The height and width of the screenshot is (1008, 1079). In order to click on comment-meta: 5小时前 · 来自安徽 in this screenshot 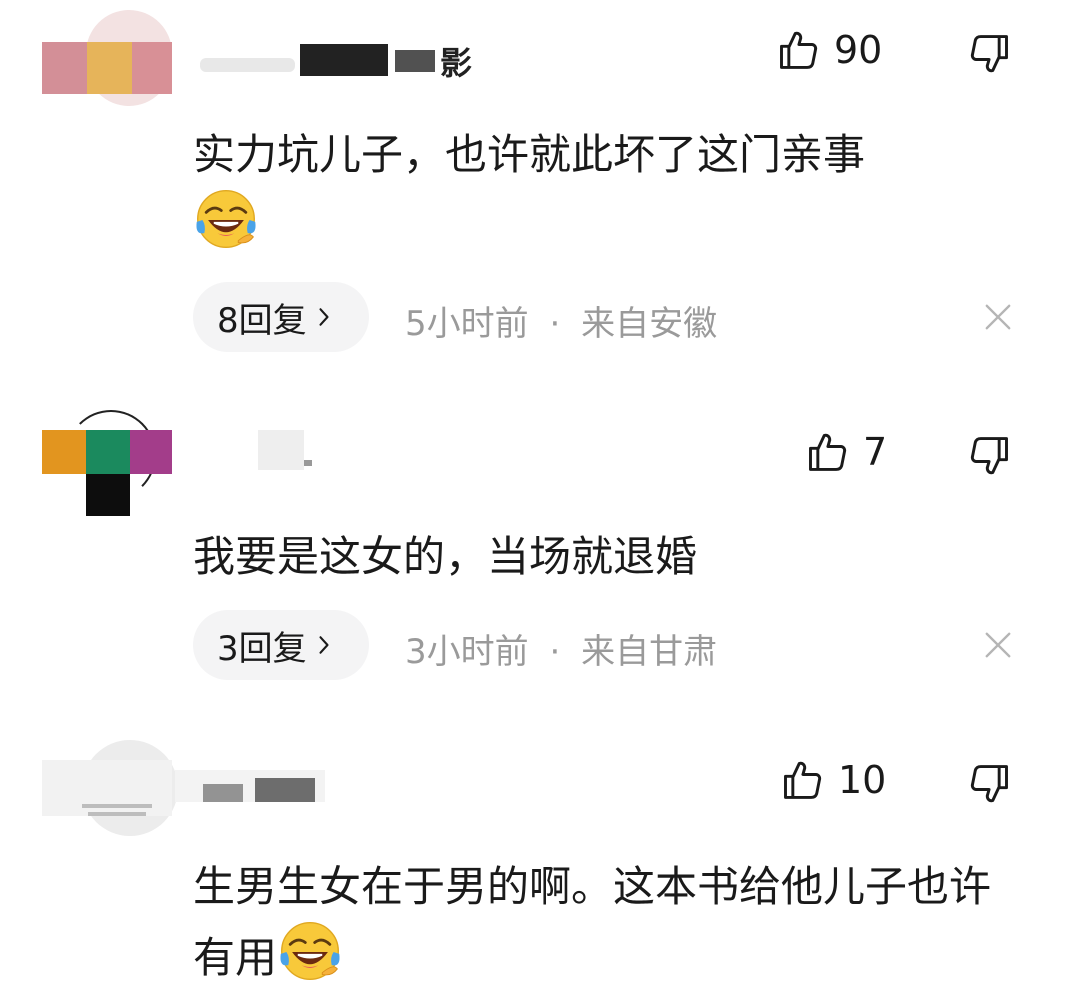, I will do `click(561, 320)`.